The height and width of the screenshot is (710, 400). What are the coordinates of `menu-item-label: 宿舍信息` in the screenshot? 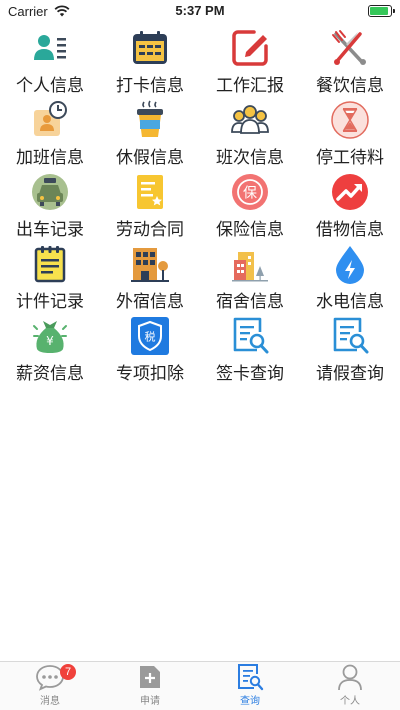 It's located at (250, 302).